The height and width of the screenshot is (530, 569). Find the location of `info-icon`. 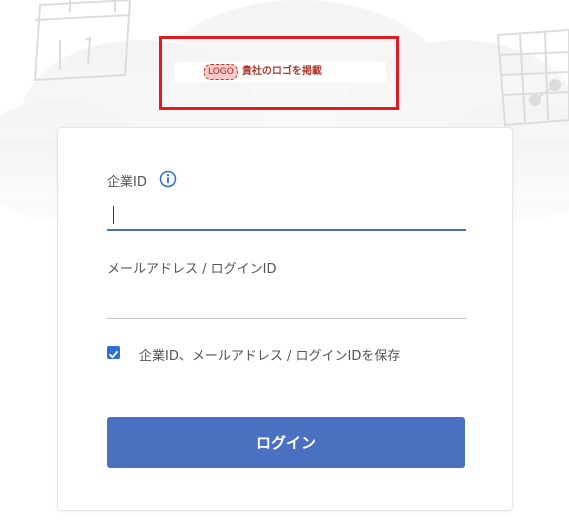

info-icon is located at coordinates (168, 179).